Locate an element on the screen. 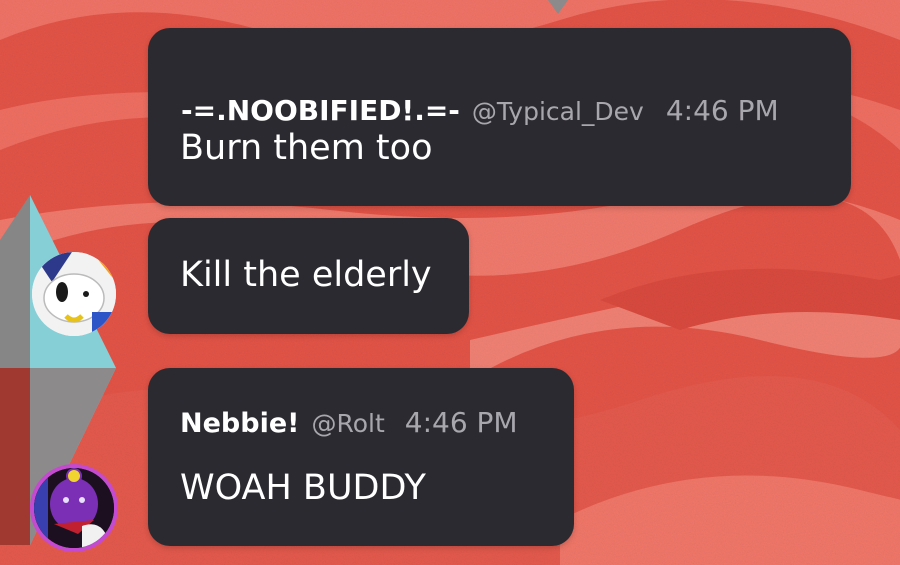  cartoon-dog-avatar-icon is located at coordinates (74, 294).